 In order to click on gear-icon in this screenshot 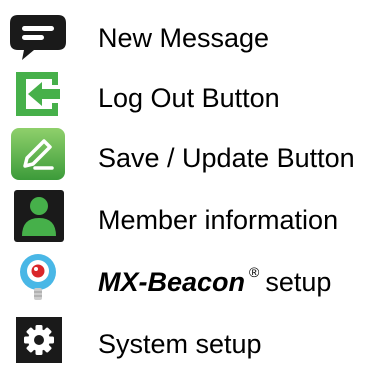, I will do `click(38, 340)`.